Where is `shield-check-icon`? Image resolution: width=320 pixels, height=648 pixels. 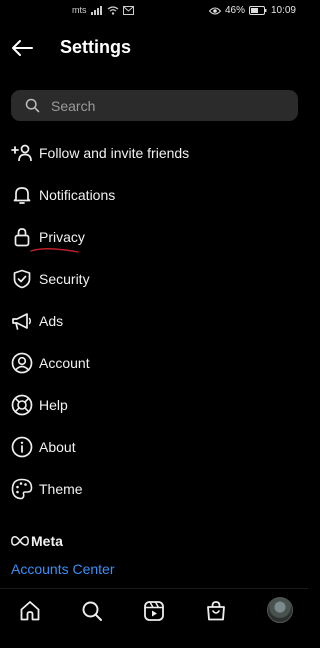 shield-check-icon is located at coordinates (22, 279).